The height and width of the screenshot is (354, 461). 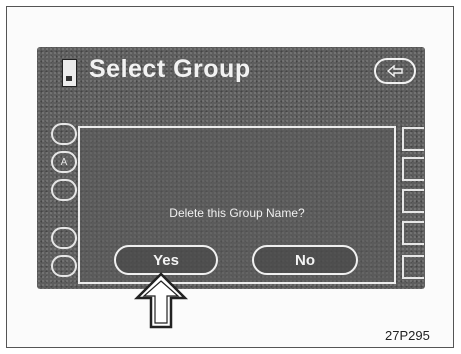 I want to click on back-arrow-icon, so click(x=394, y=71).